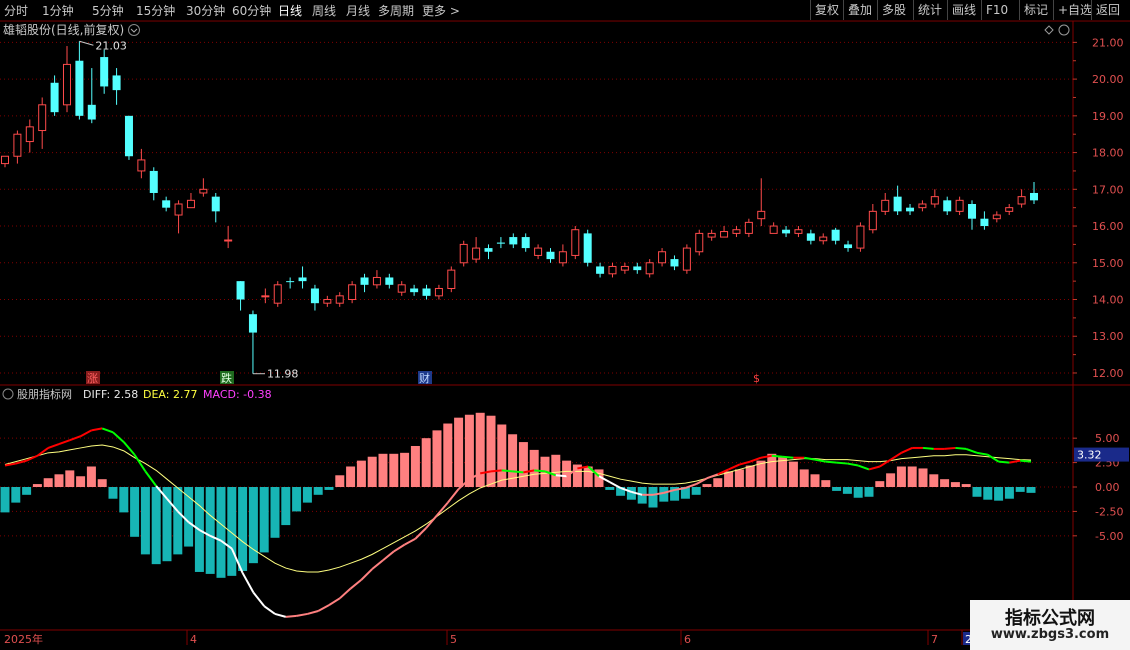  Describe the element at coordinates (8, 394) in the screenshot. I see `indicator-menu-icon` at that location.